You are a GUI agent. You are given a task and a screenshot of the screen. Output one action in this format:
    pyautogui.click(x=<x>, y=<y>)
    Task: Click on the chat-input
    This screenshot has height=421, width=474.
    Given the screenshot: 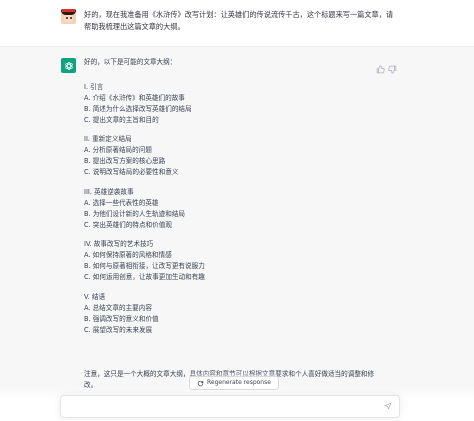 What is the action you would take?
    pyautogui.click(x=230, y=406)
    